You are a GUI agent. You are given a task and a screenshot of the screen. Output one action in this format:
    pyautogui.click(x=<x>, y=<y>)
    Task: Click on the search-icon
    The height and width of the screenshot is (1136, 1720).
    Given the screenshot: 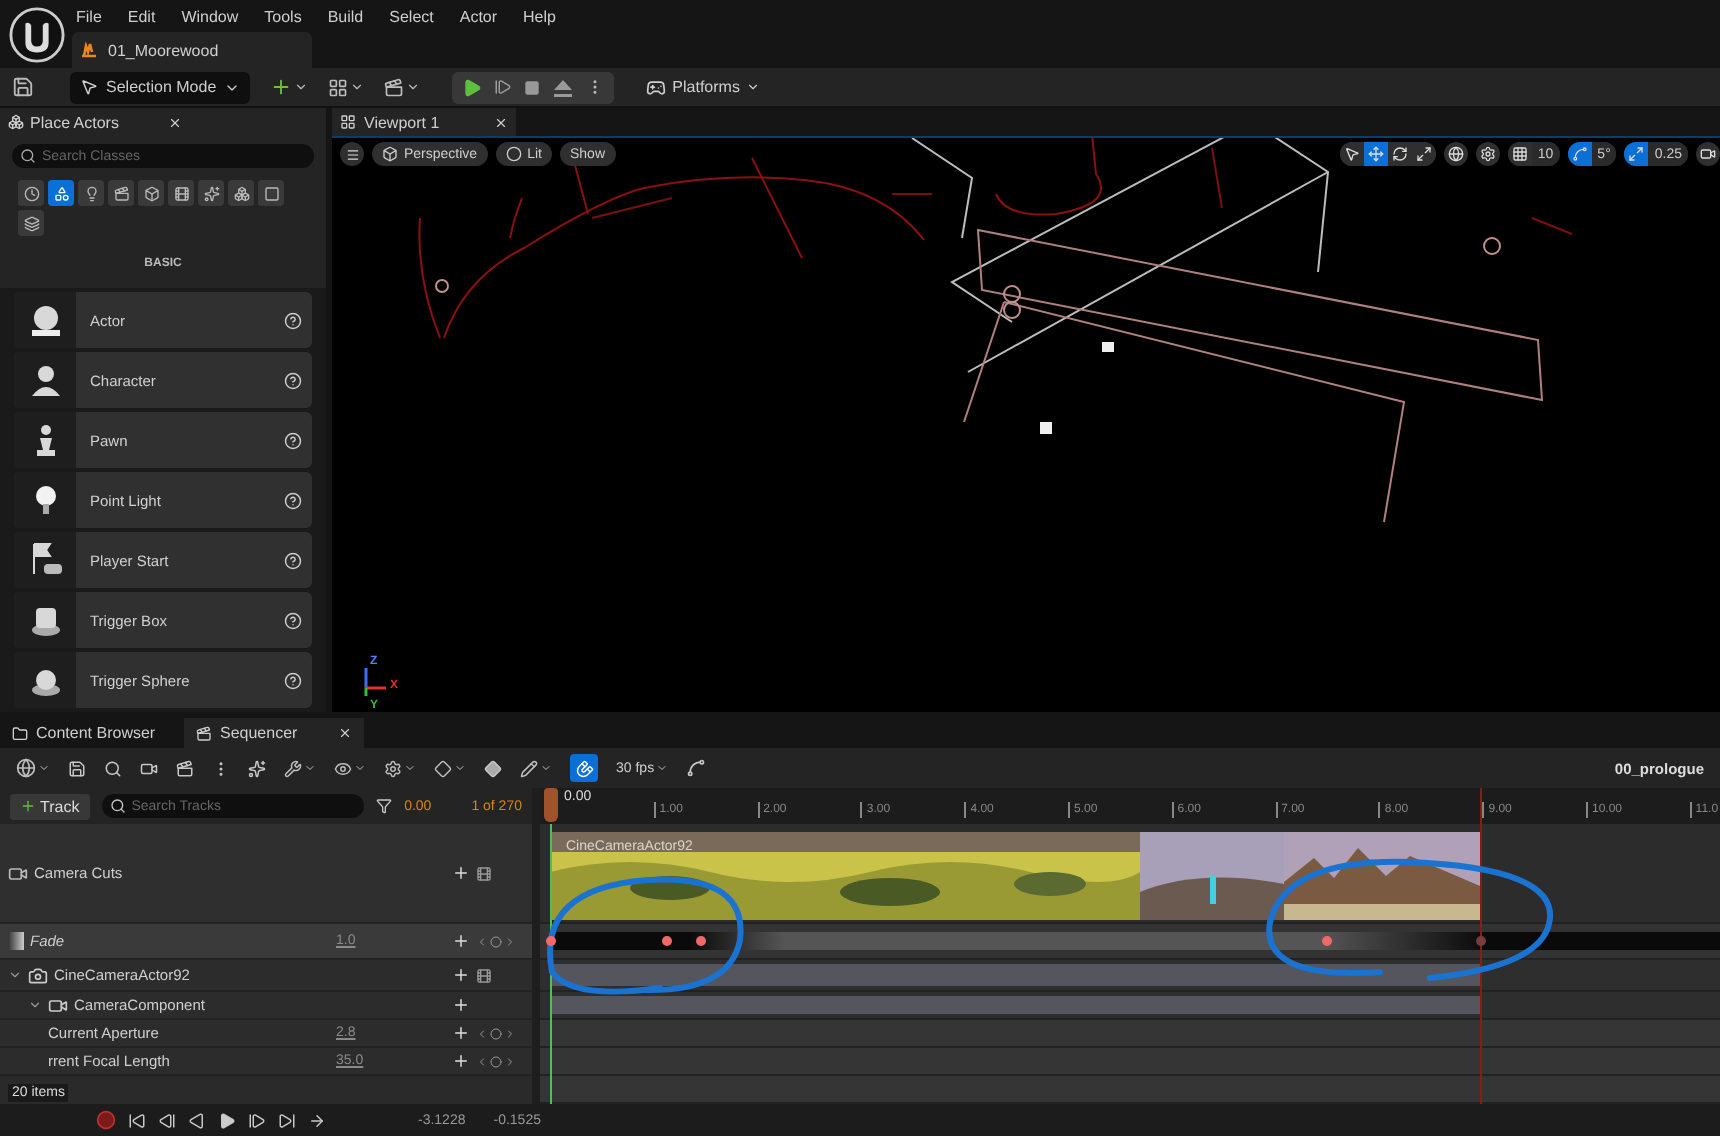 What is the action you would take?
    pyautogui.click(x=28, y=156)
    